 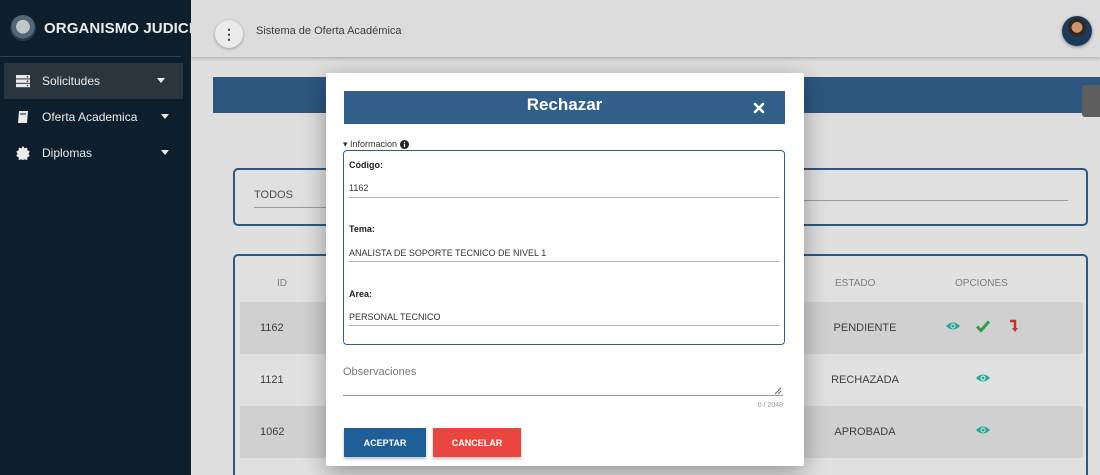 I want to click on close-icon, so click(x=759, y=108).